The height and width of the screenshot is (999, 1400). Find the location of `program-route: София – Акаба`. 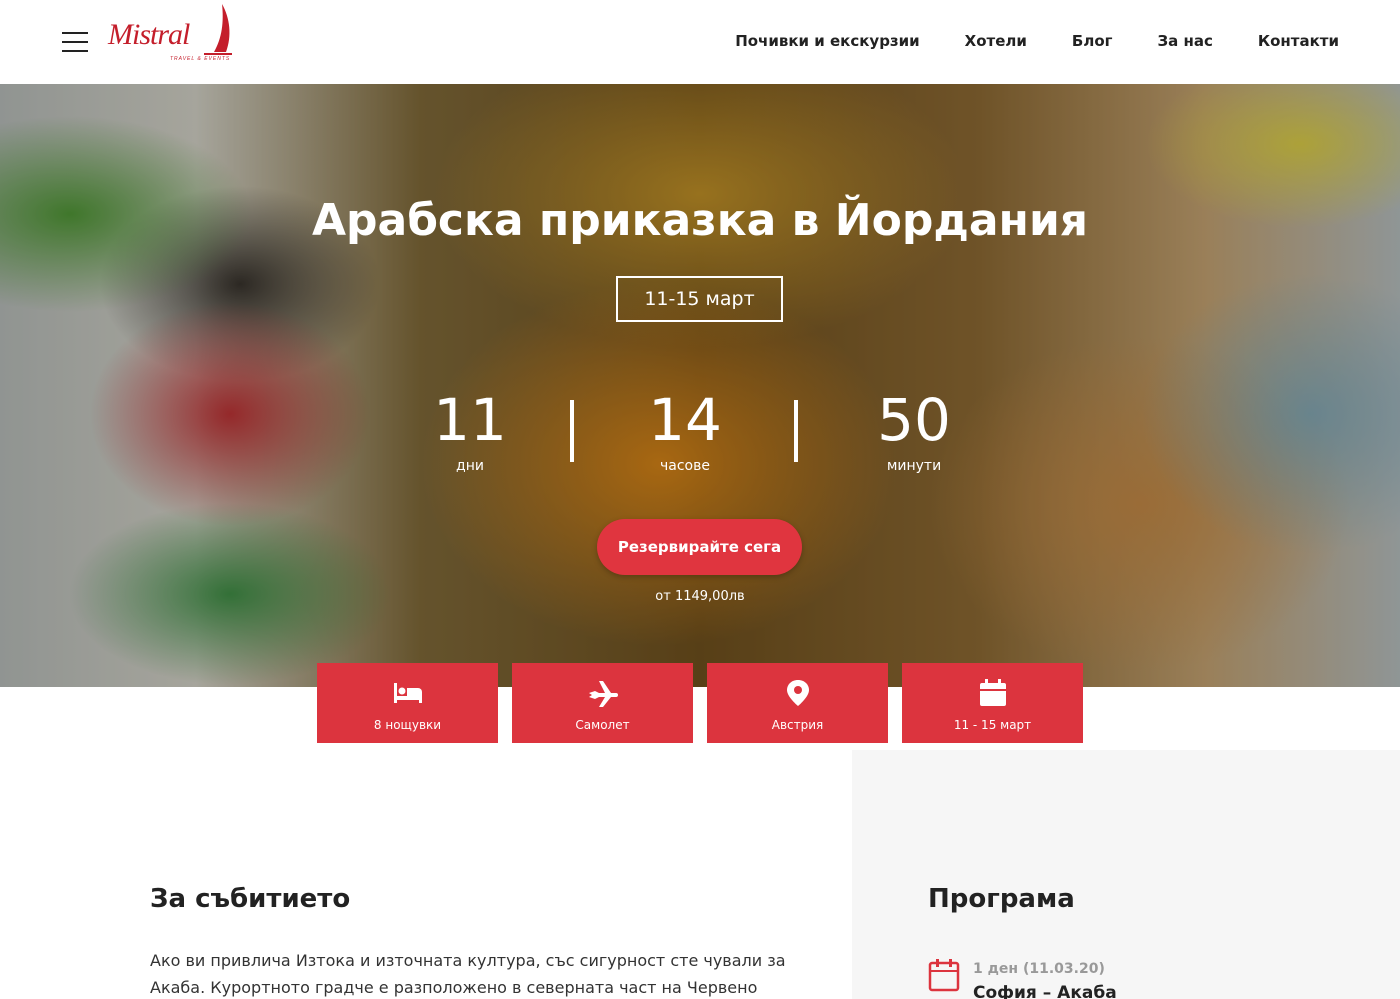

program-route: София – Акаба is located at coordinates (1045, 991).